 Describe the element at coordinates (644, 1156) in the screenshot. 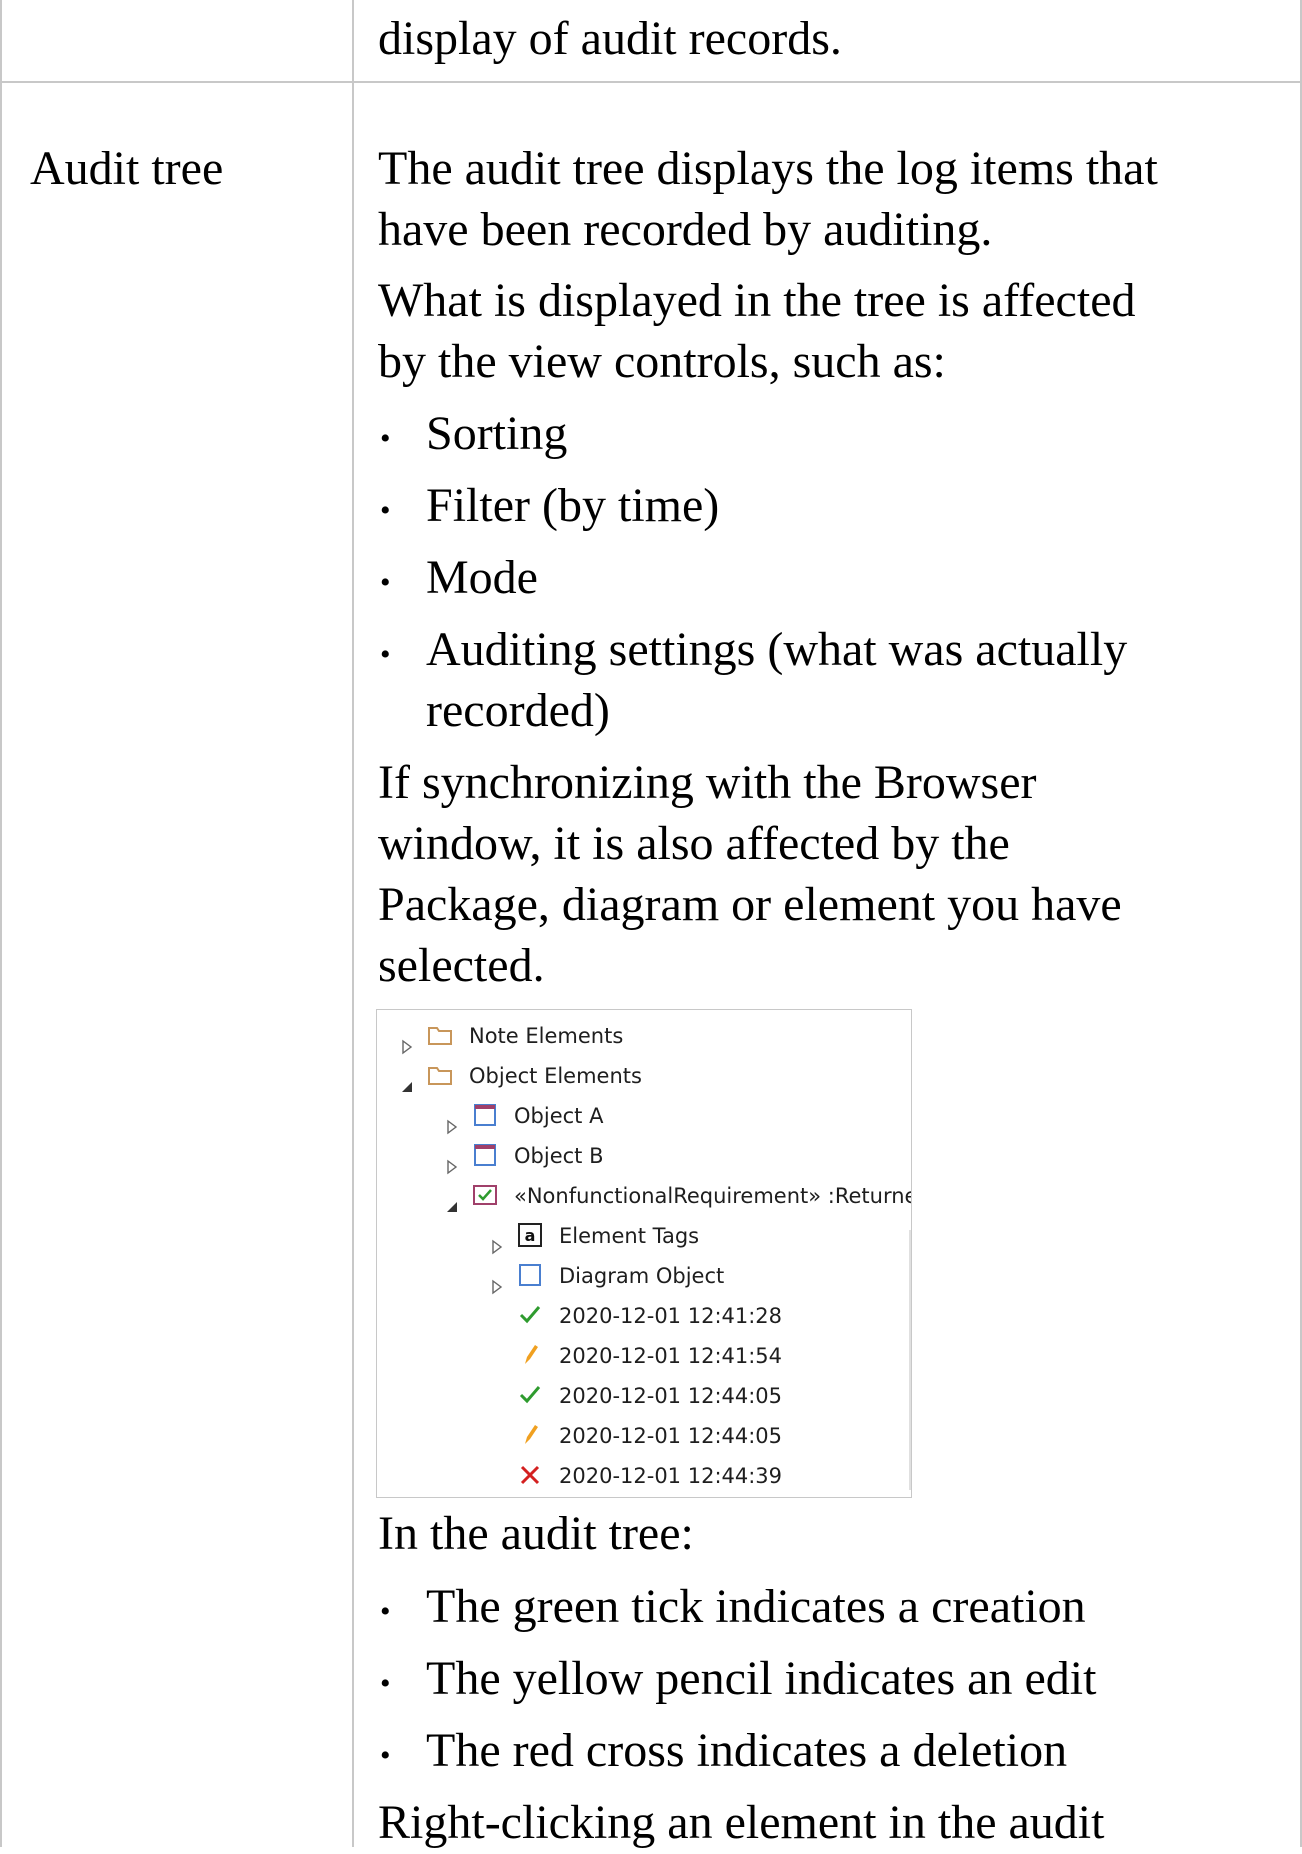

I see `tree-row: Object B` at that location.